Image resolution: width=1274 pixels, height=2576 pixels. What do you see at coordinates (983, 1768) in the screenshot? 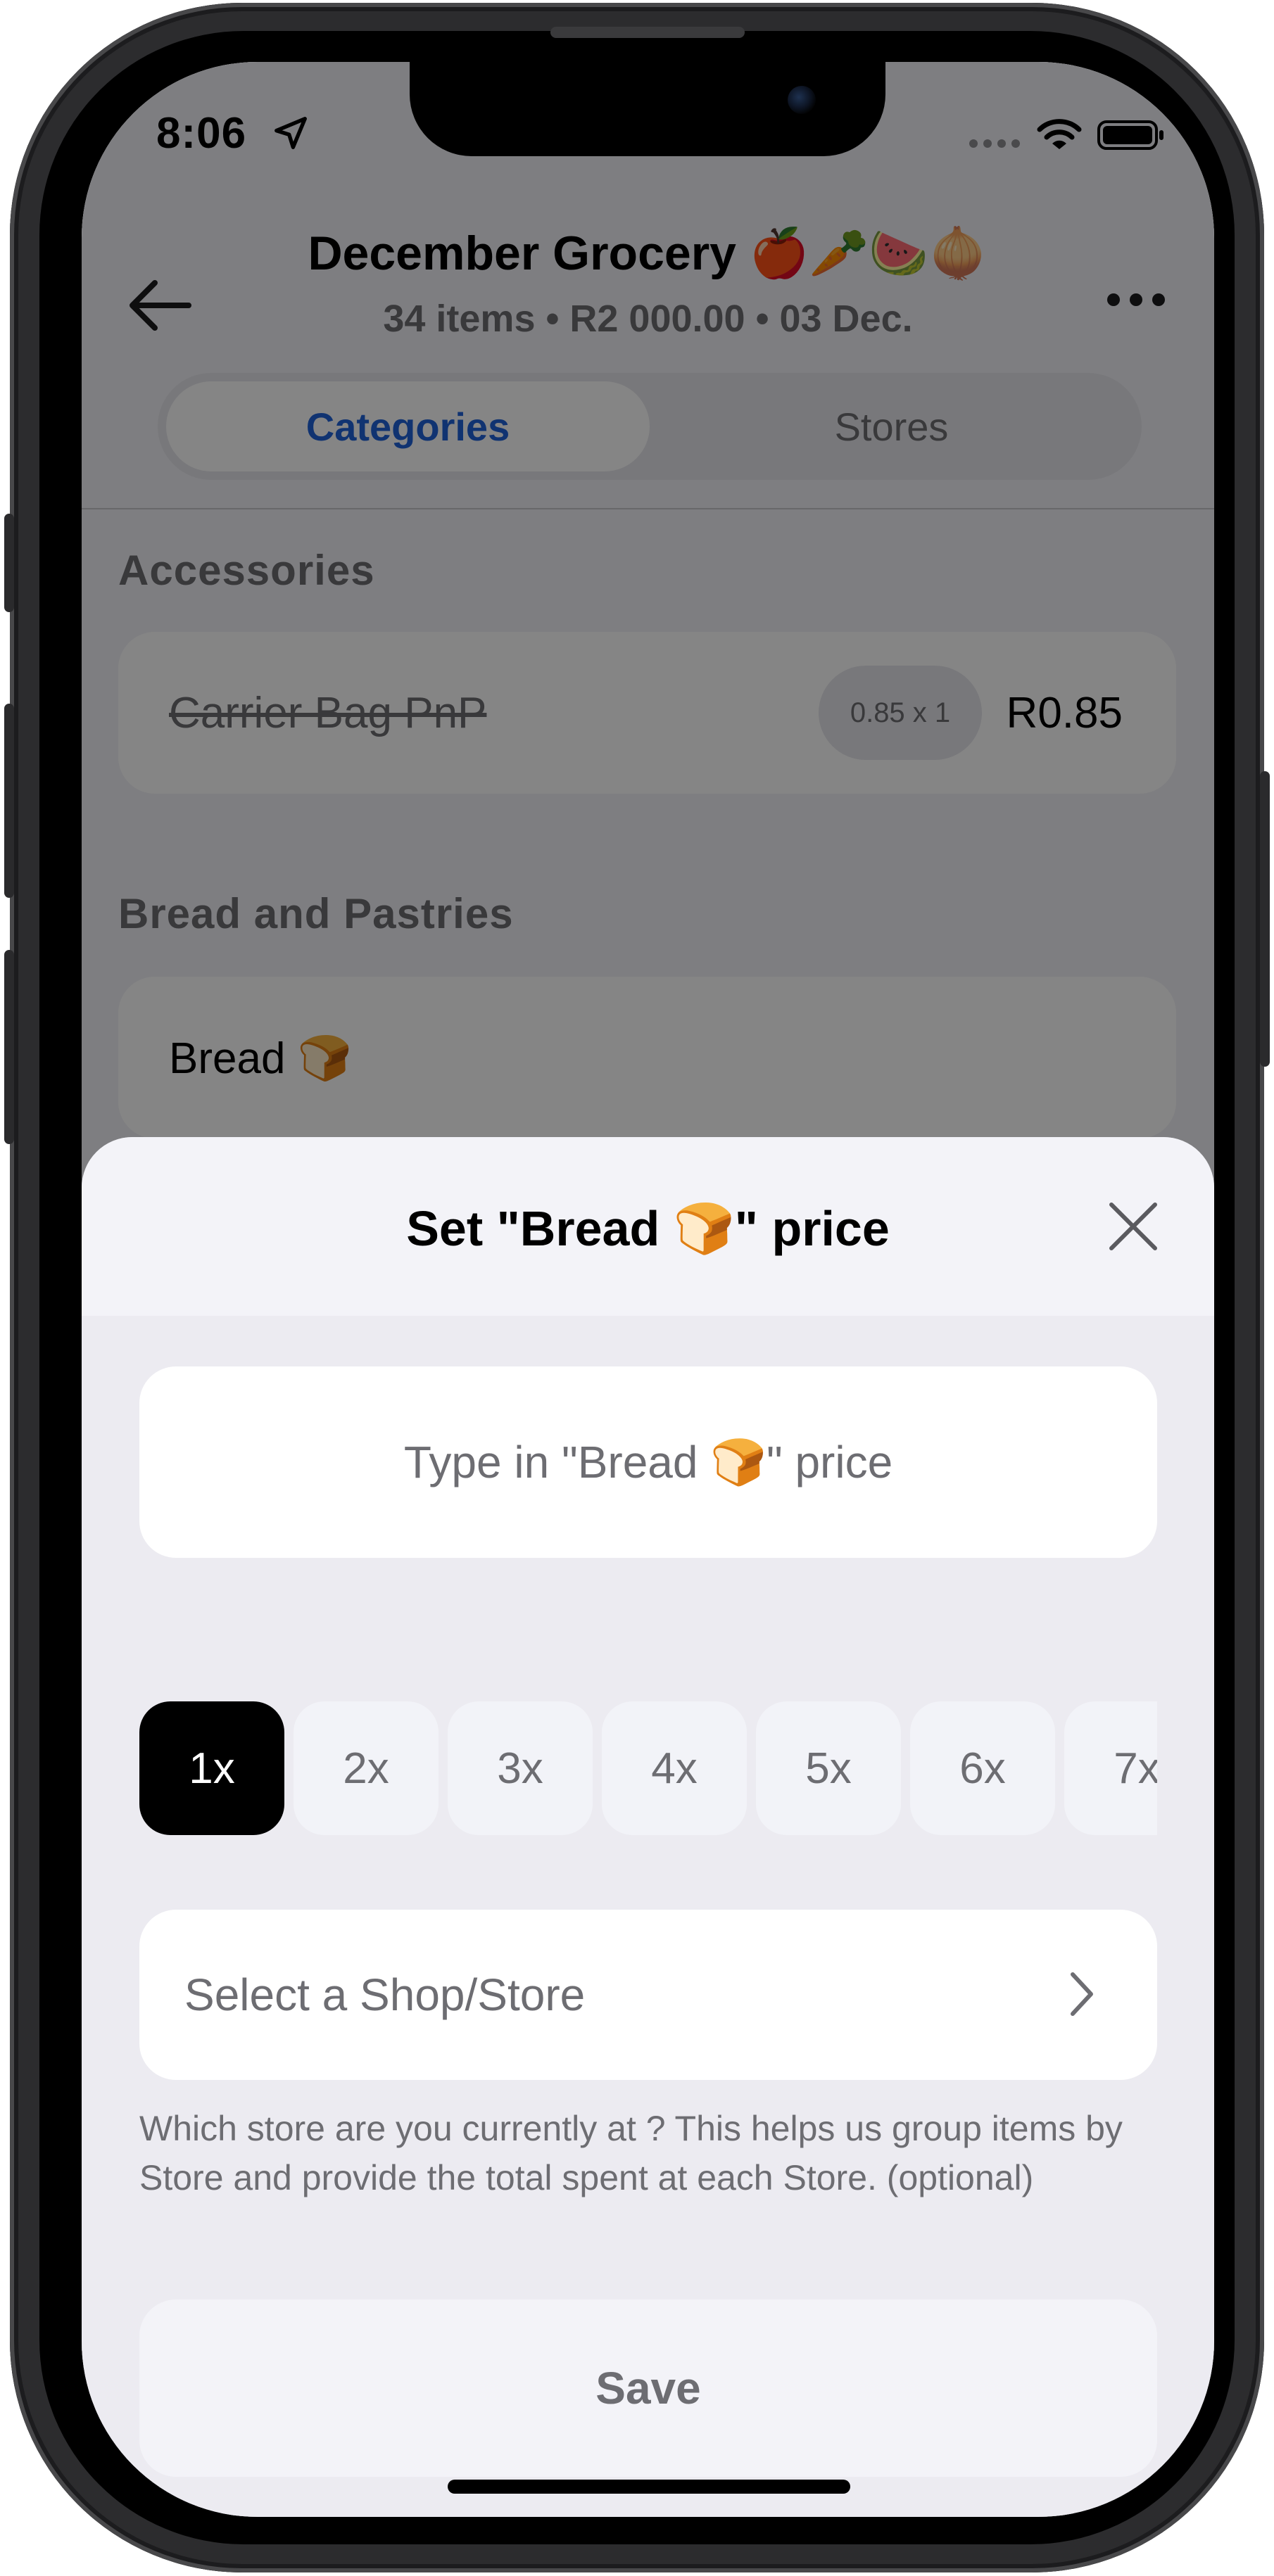
I see `multiplier-6x: 6x` at bounding box center [983, 1768].